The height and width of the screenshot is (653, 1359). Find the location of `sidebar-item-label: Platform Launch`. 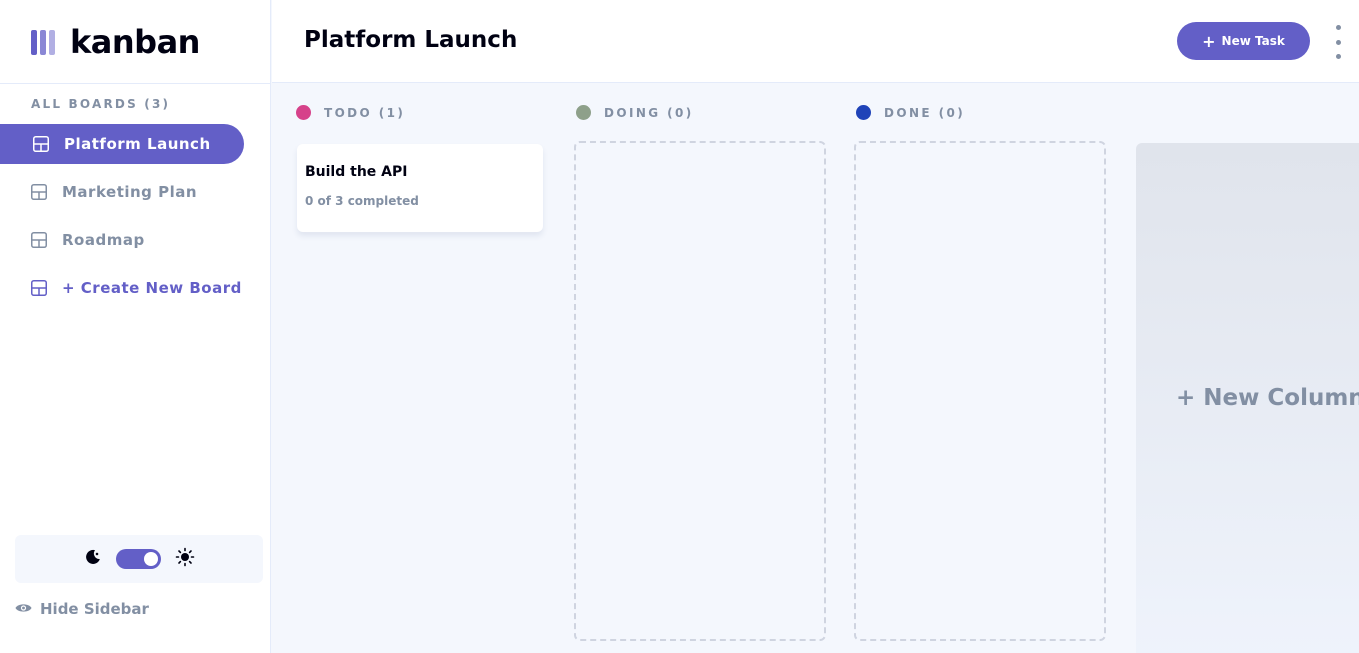

sidebar-item-label: Platform Launch is located at coordinates (137, 144).